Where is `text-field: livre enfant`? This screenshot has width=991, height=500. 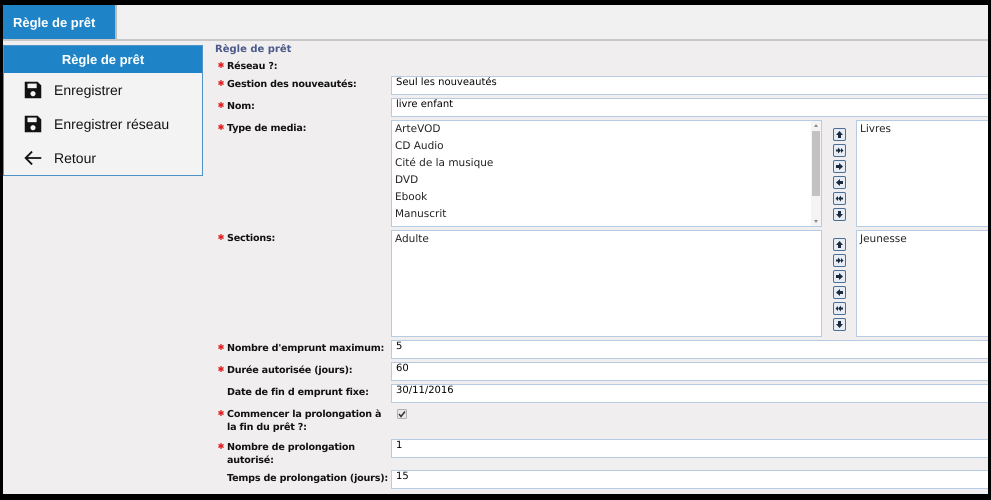
text-field: livre enfant is located at coordinates (689, 107).